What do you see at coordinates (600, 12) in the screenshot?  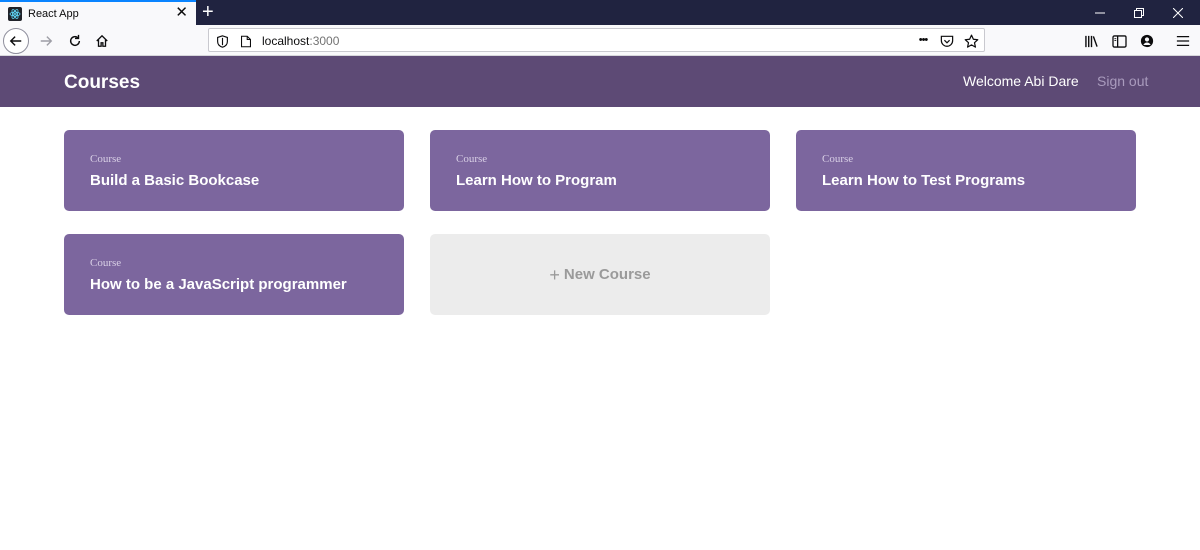 I see `browser-tab-strip: React App ✕ +` at bounding box center [600, 12].